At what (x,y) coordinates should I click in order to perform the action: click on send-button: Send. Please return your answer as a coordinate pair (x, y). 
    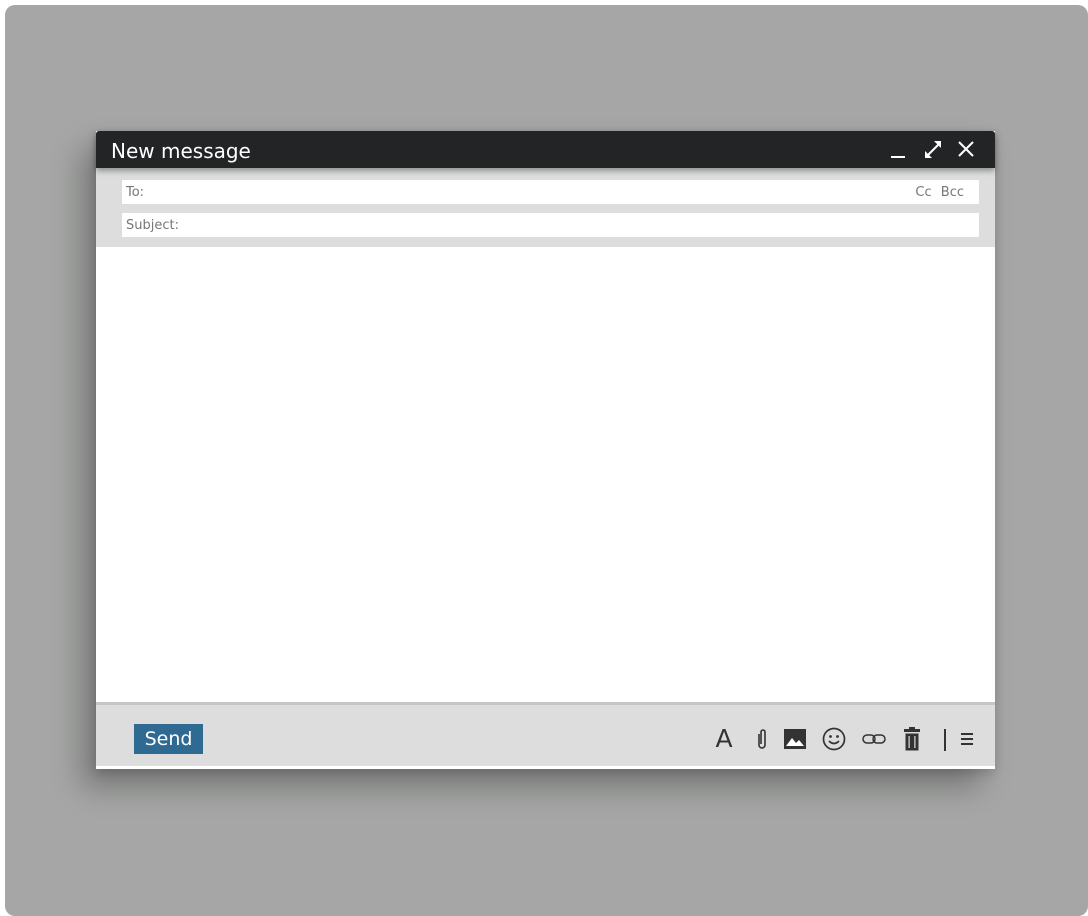
    Looking at the image, I should click on (168, 739).